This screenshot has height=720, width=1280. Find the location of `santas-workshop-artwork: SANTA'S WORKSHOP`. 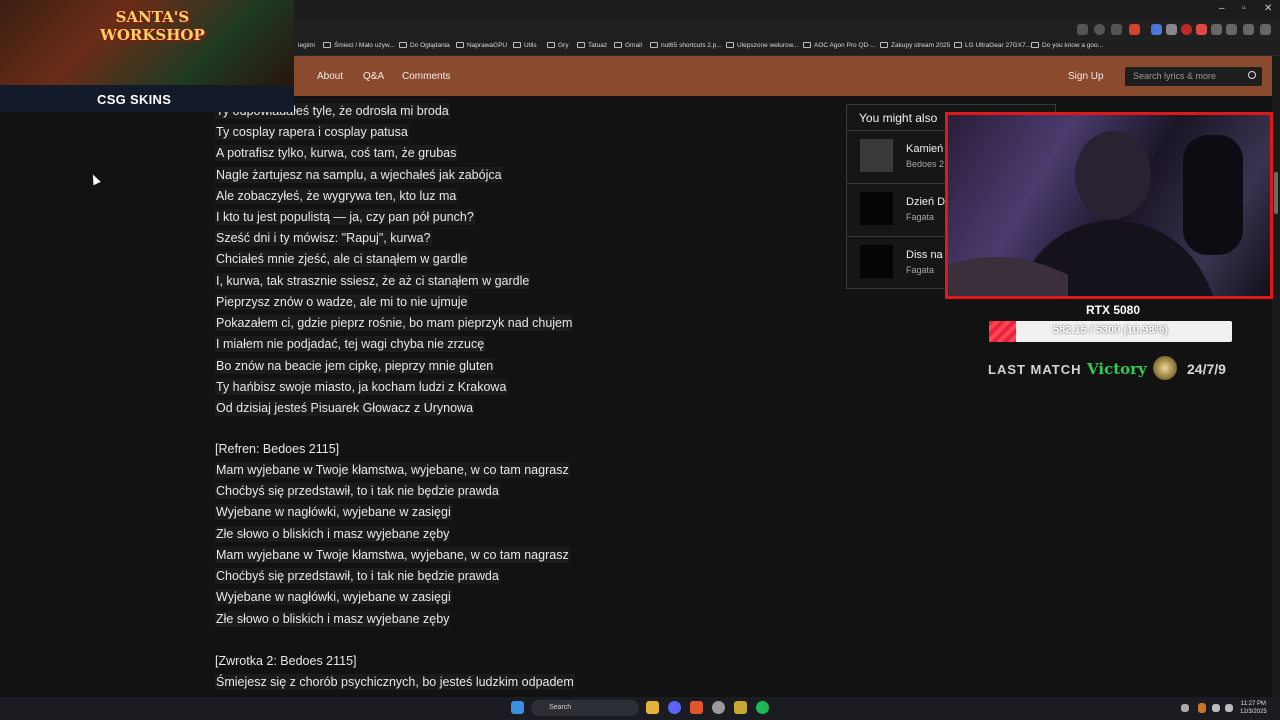

santas-workshop-artwork: SANTA'S WORKSHOP is located at coordinates (147, 42).